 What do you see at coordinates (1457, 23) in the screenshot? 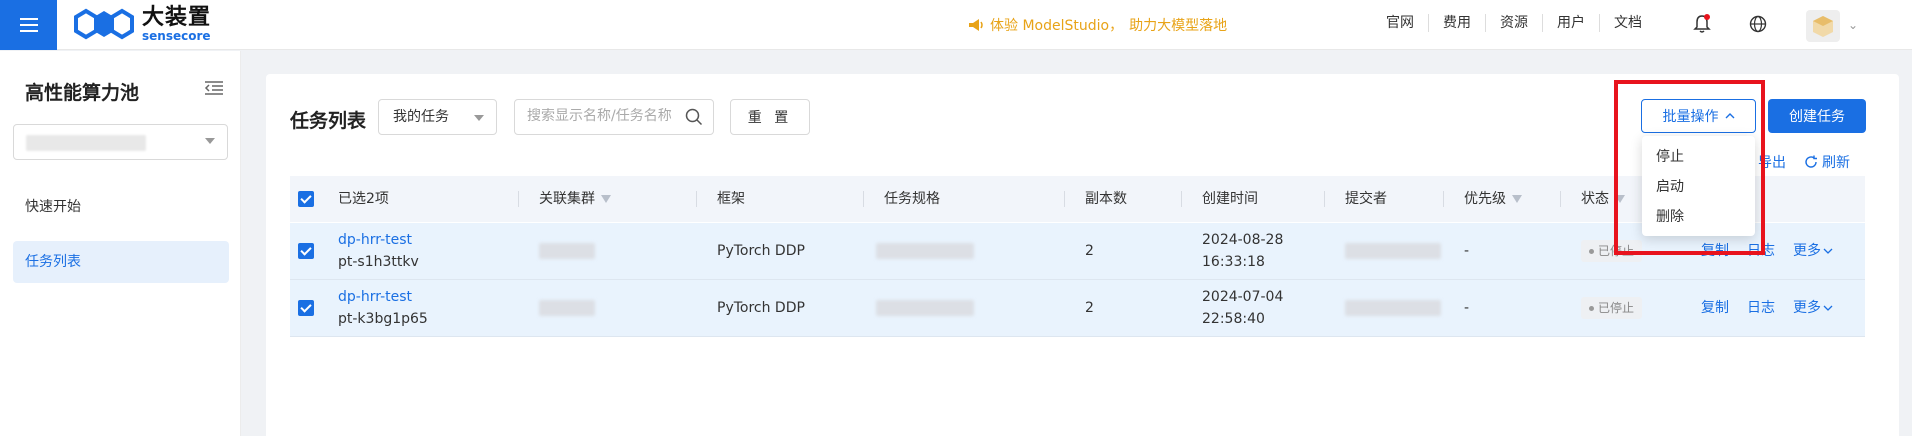
I see `nav-billing: 费用` at bounding box center [1457, 23].